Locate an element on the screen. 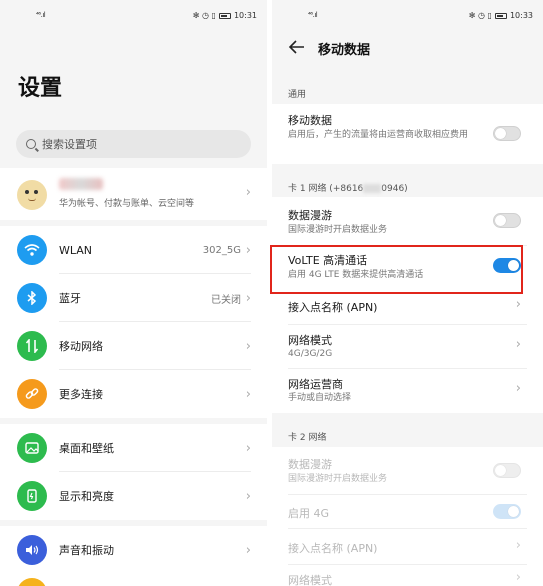 Image resolution: width=543 pixels, height=586 pixels. bluetooth-icon is located at coordinates (32, 298).